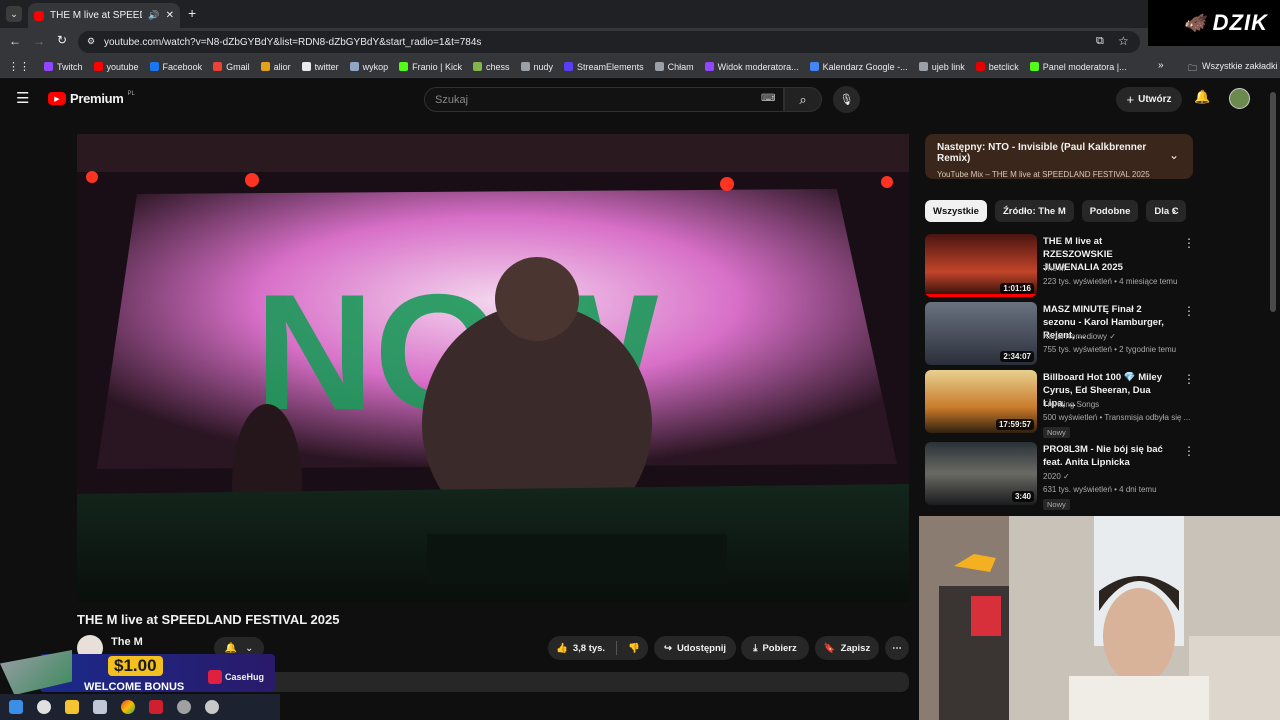  Describe the element at coordinates (604, 67) in the screenshot. I see `bookmark-item: StreamElements` at that location.